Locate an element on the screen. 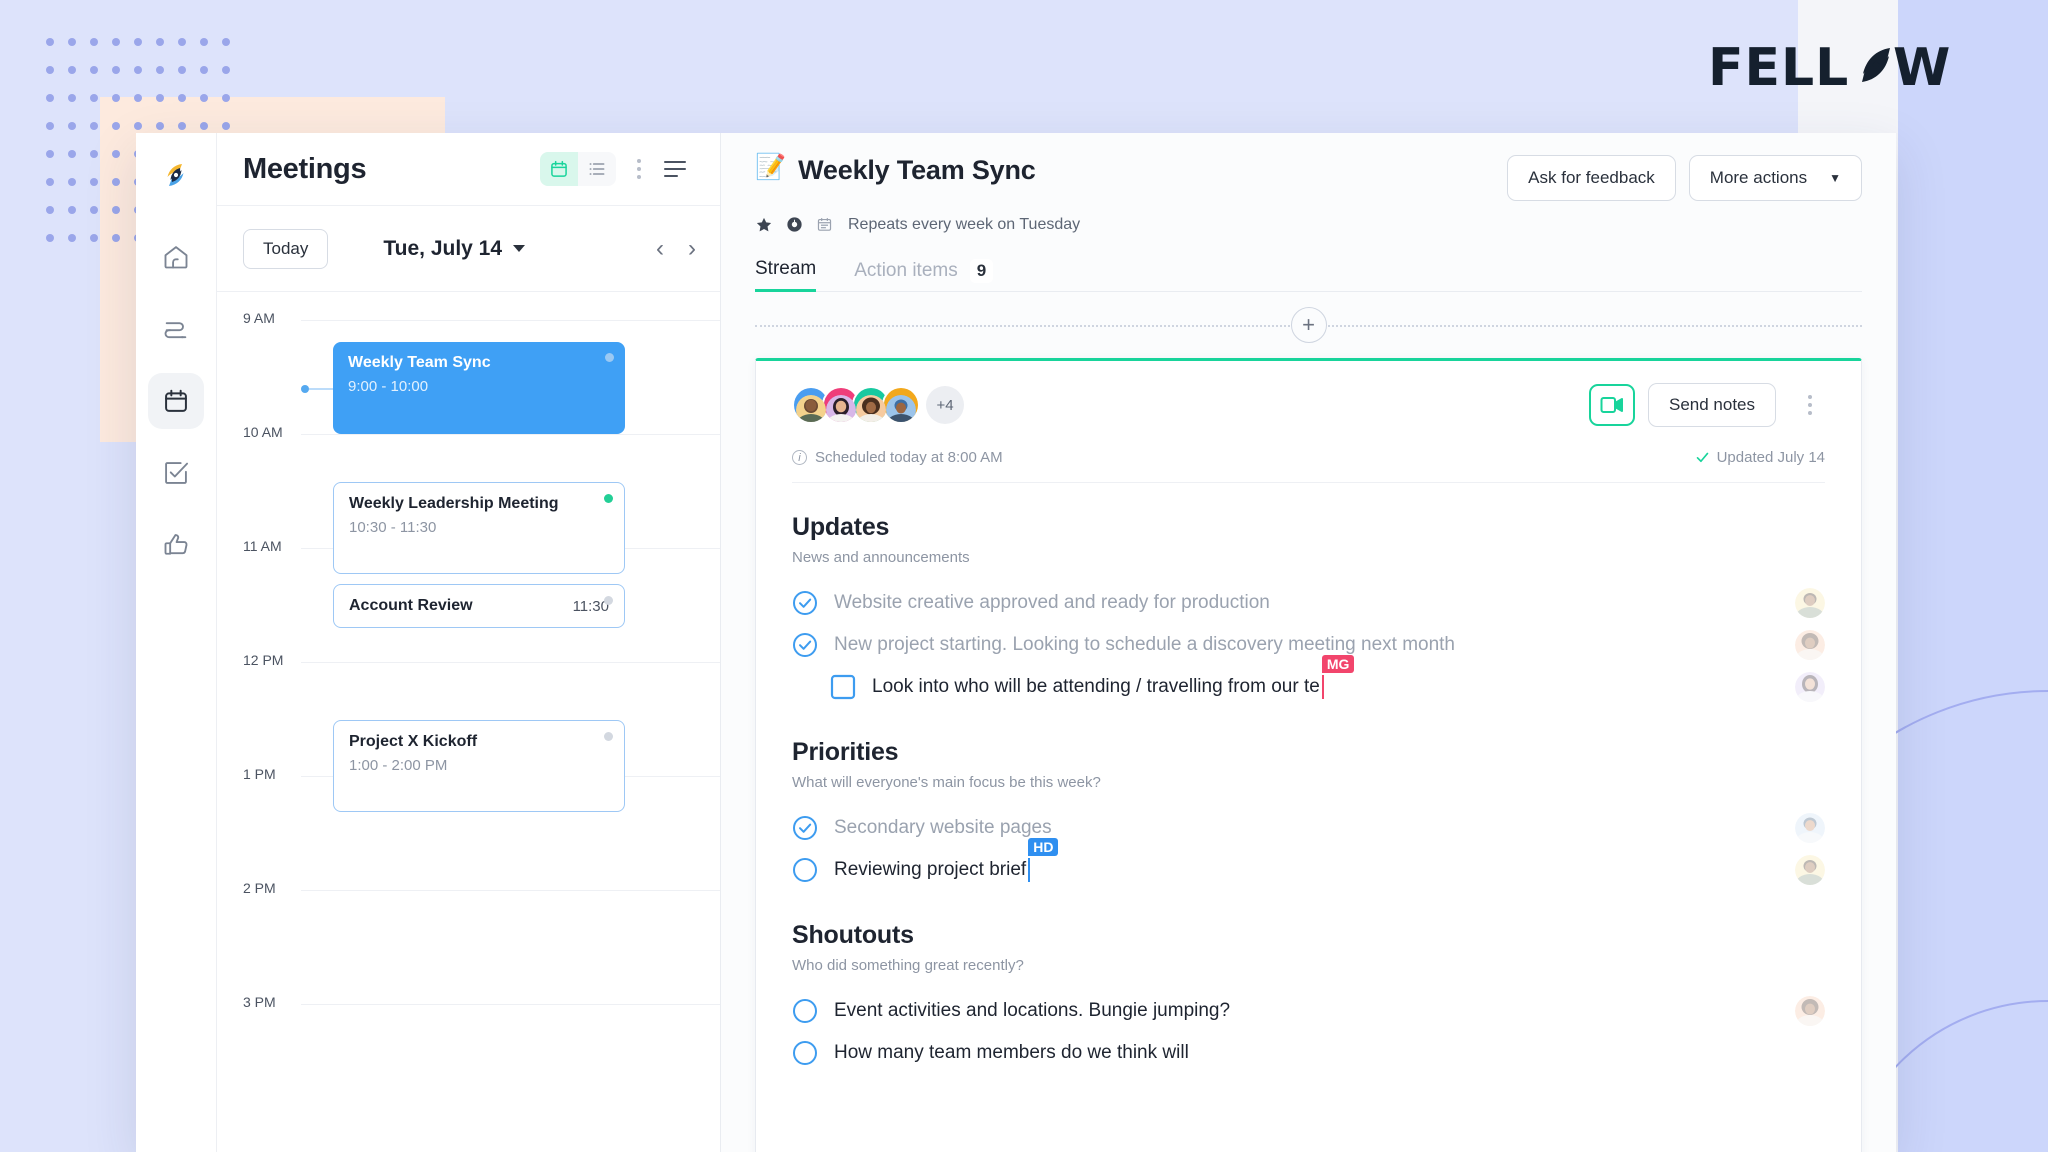 The height and width of the screenshot is (1152, 2048). meetings-kebab-menu is located at coordinates (639, 169).